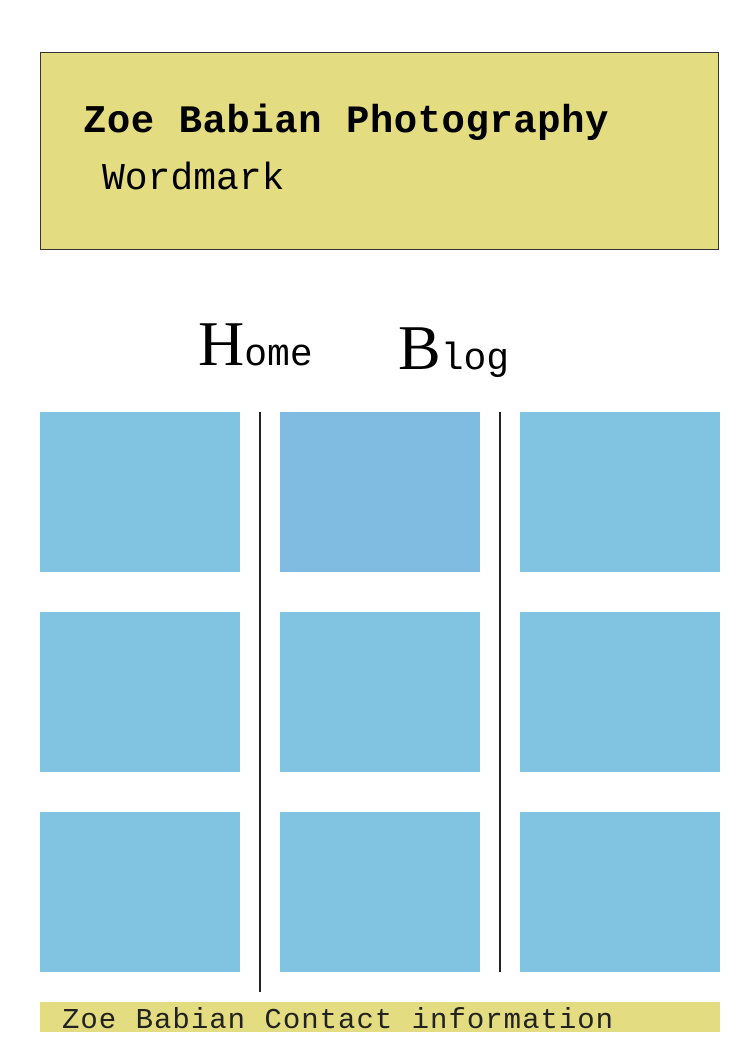 This screenshot has height=1053, width=745. What do you see at coordinates (620, 692) in the screenshot?
I see `gallery-tile-r2-c3` at bounding box center [620, 692].